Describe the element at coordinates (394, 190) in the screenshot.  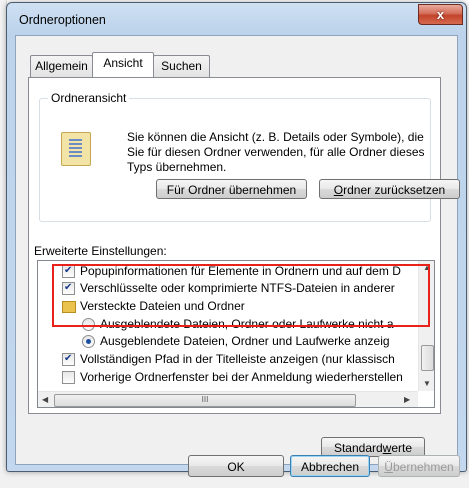
I see `reset-label: rdner zurücksetzen` at that location.